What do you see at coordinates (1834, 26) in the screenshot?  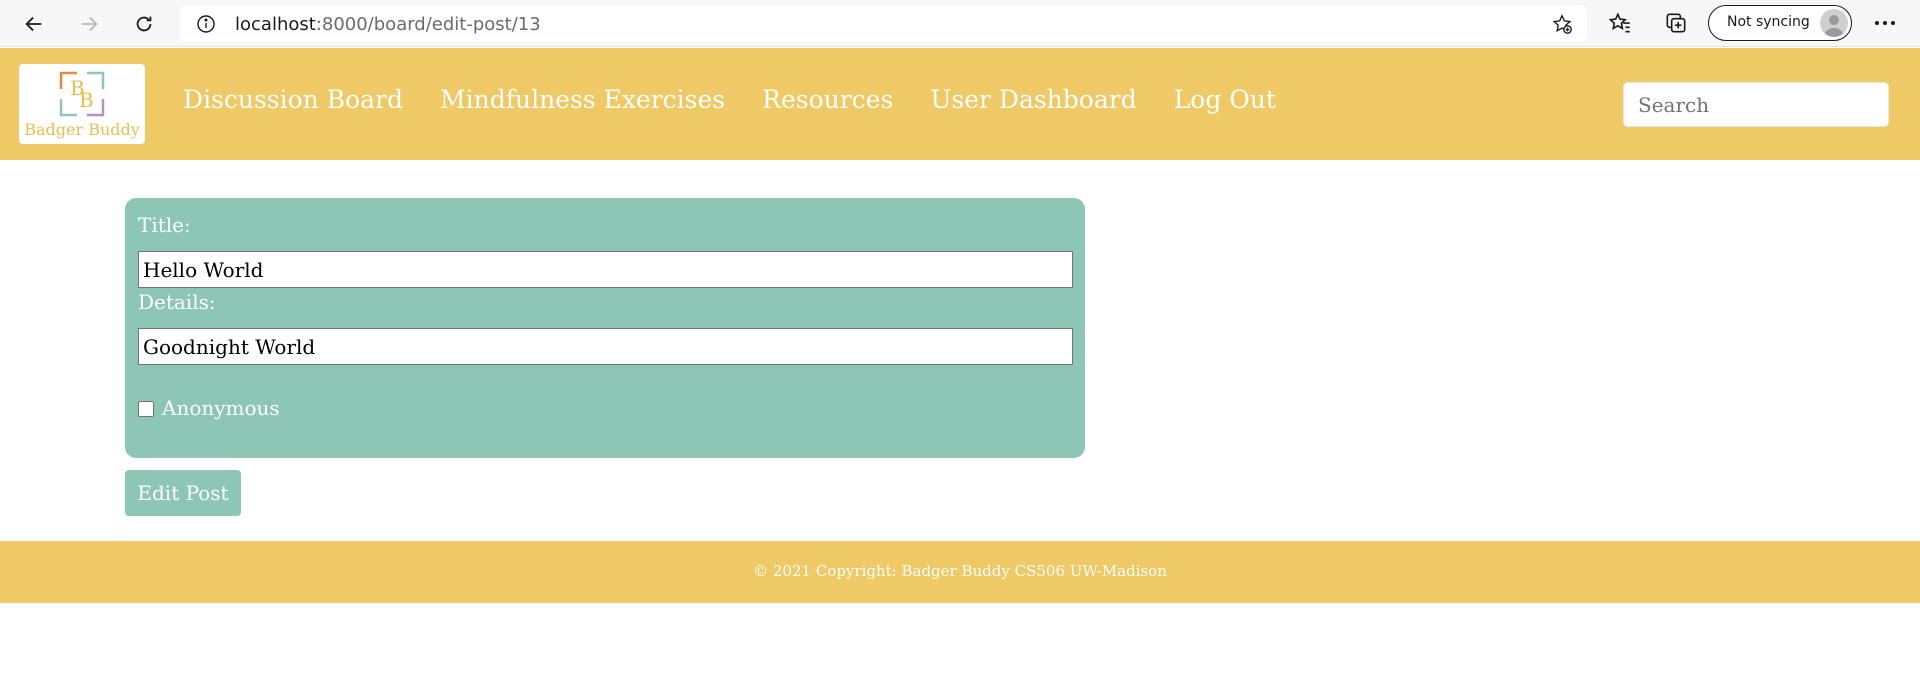 I see `user-icon` at bounding box center [1834, 26].